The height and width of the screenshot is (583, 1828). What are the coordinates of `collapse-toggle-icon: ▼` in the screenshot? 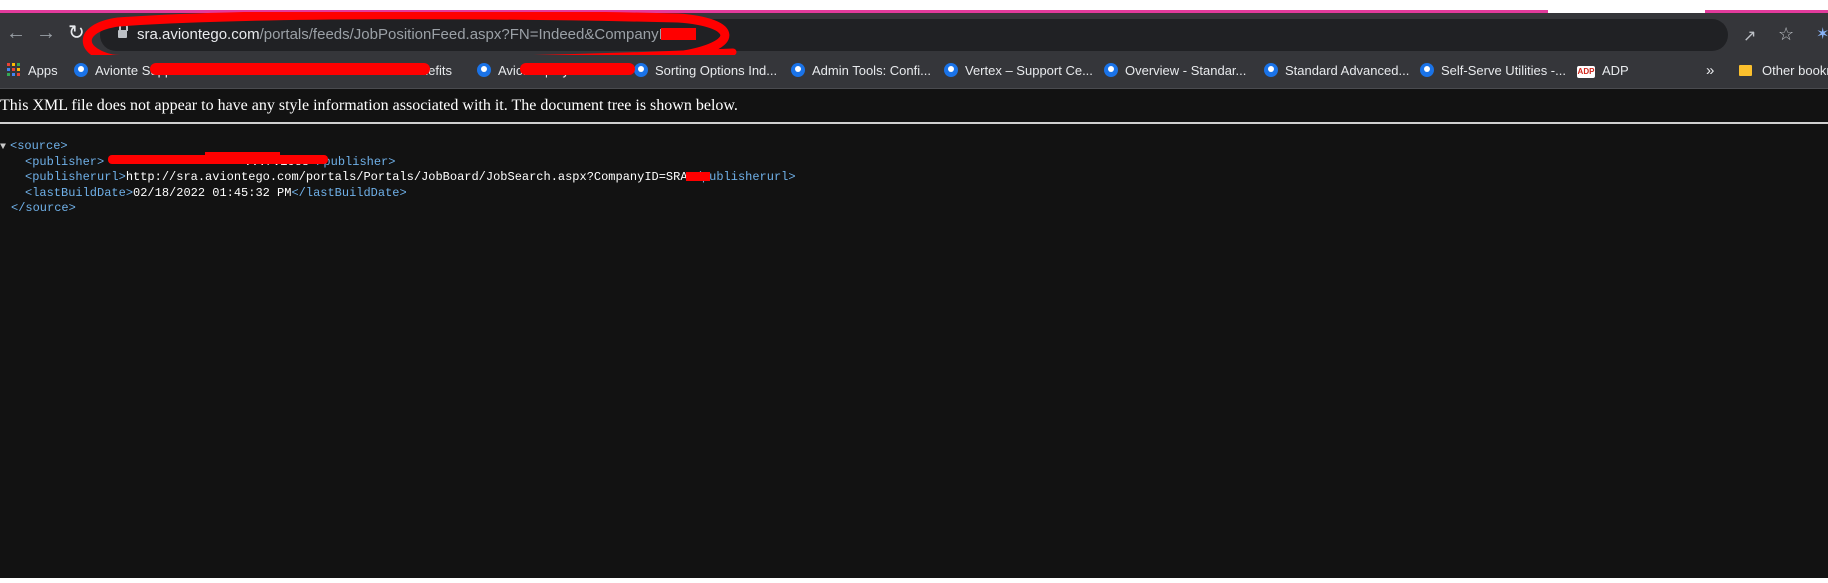 It's located at (5, 148).